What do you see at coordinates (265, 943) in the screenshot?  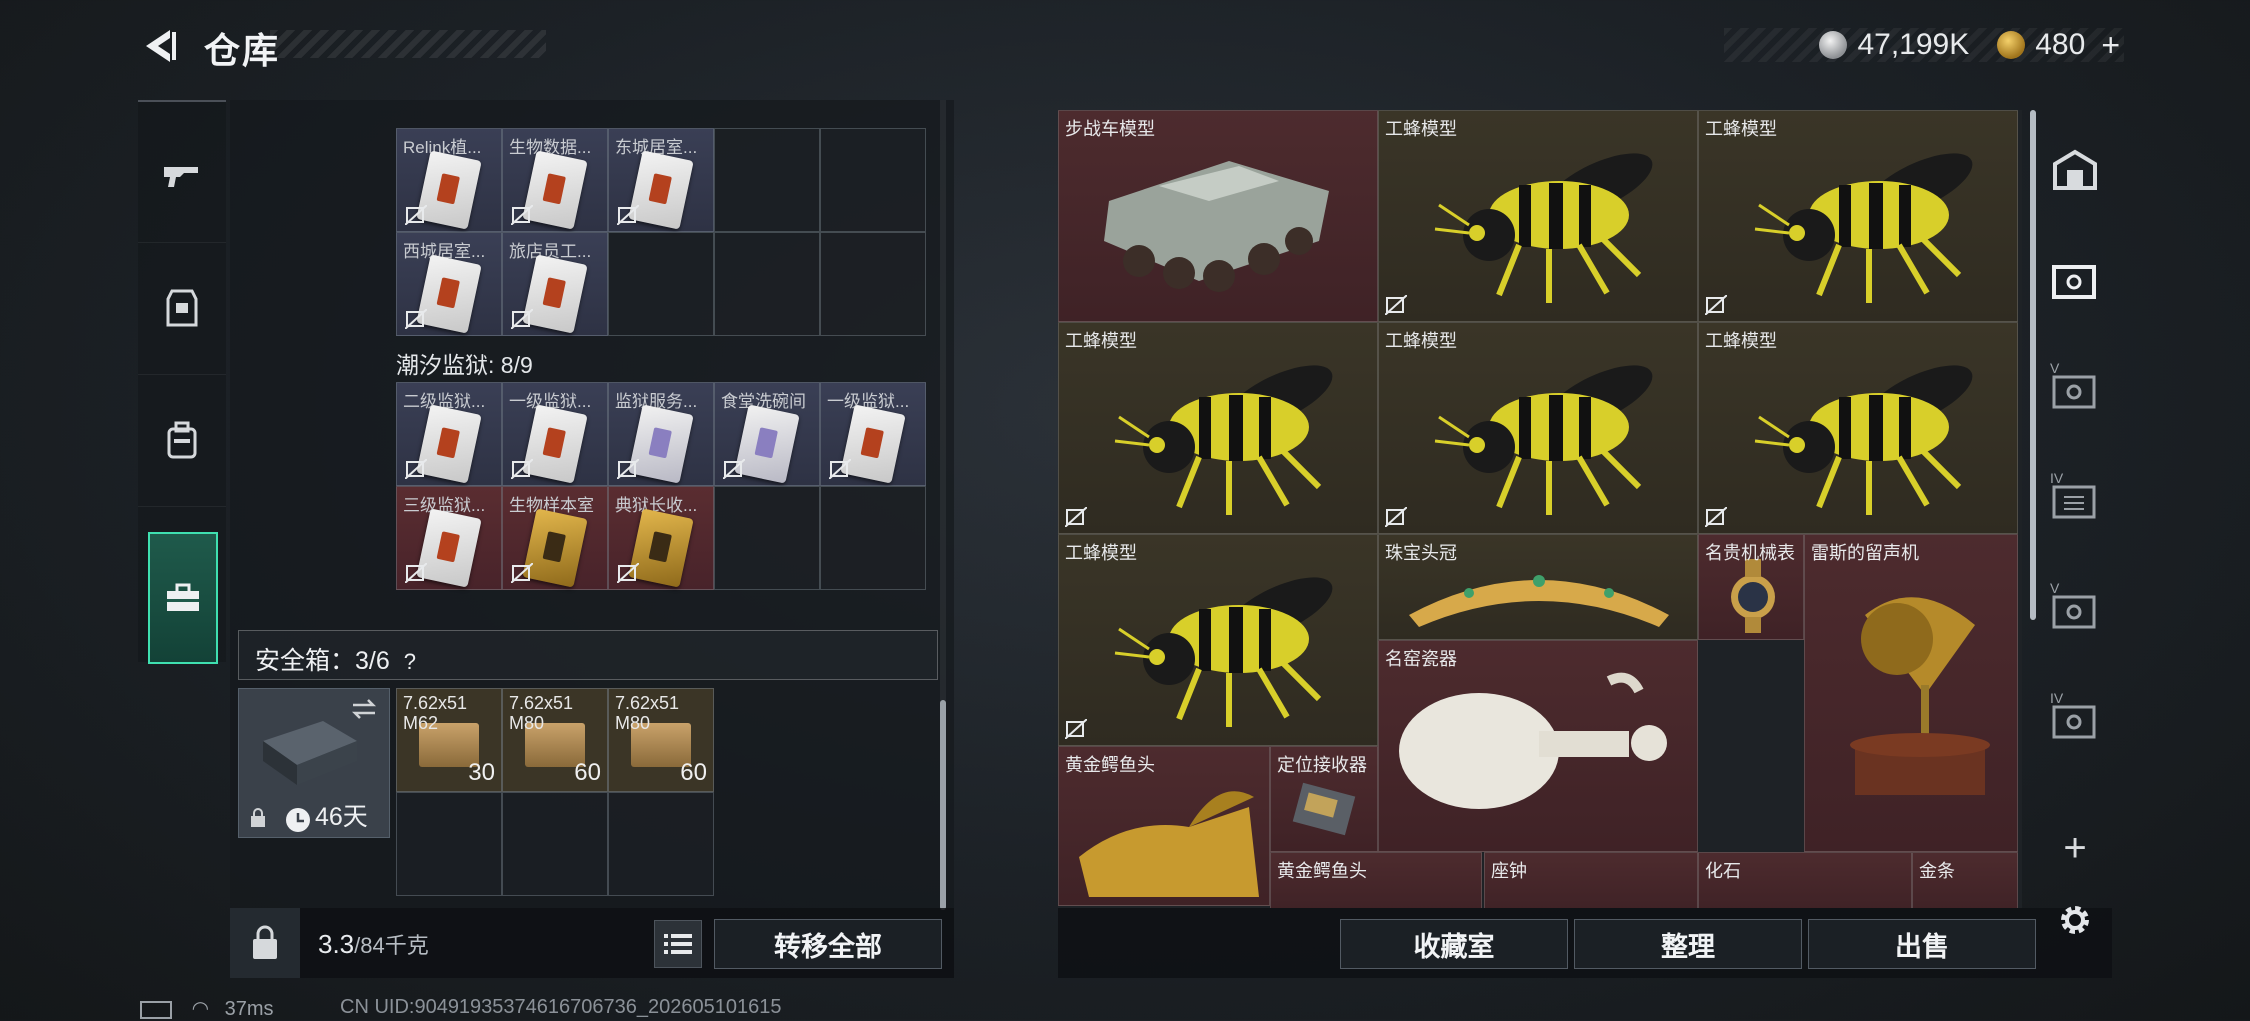 I see `lock-button` at bounding box center [265, 943].